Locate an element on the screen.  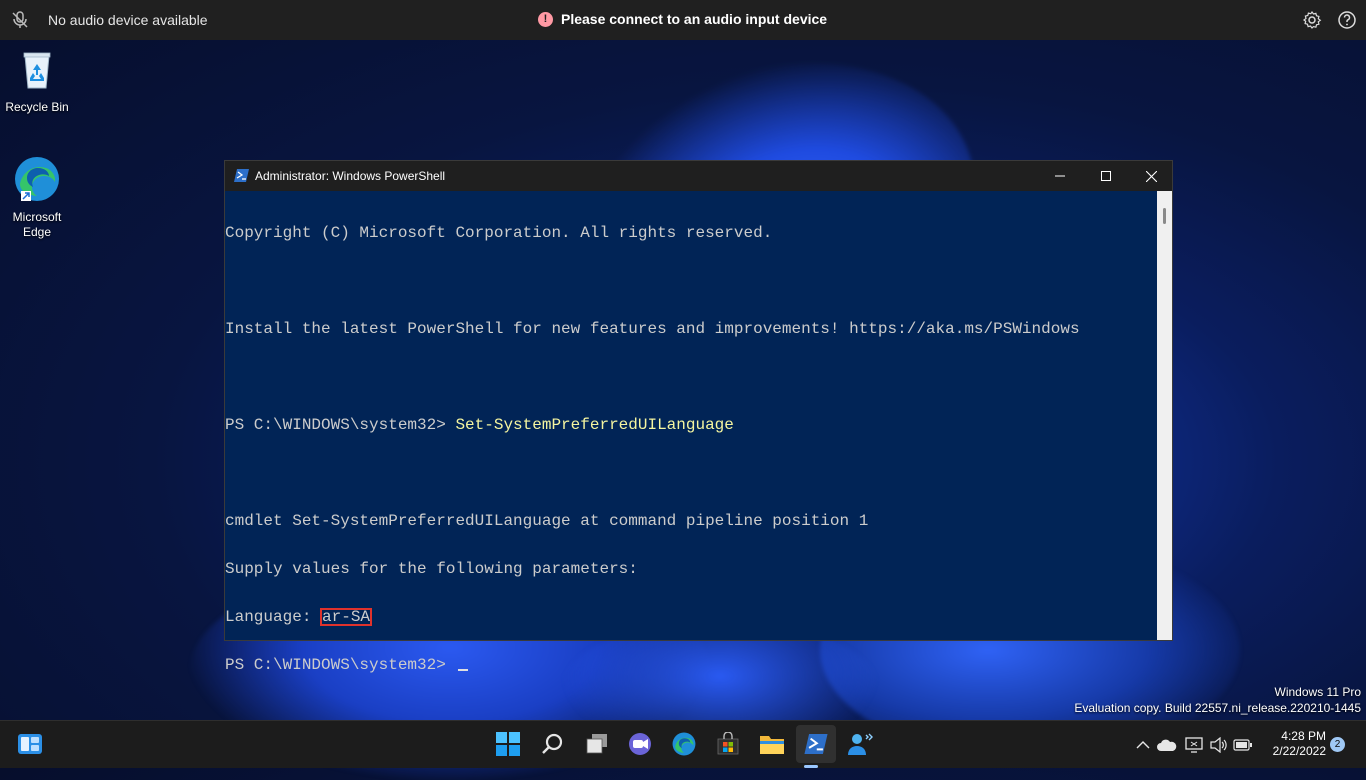
close-button is located at coordinates (1151, 176).